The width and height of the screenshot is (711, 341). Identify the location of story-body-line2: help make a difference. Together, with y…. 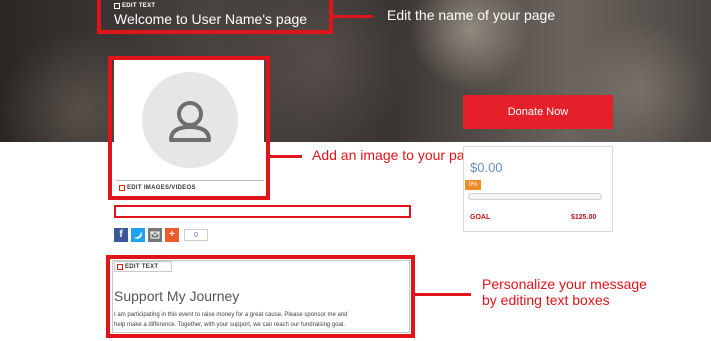
(229, 325).